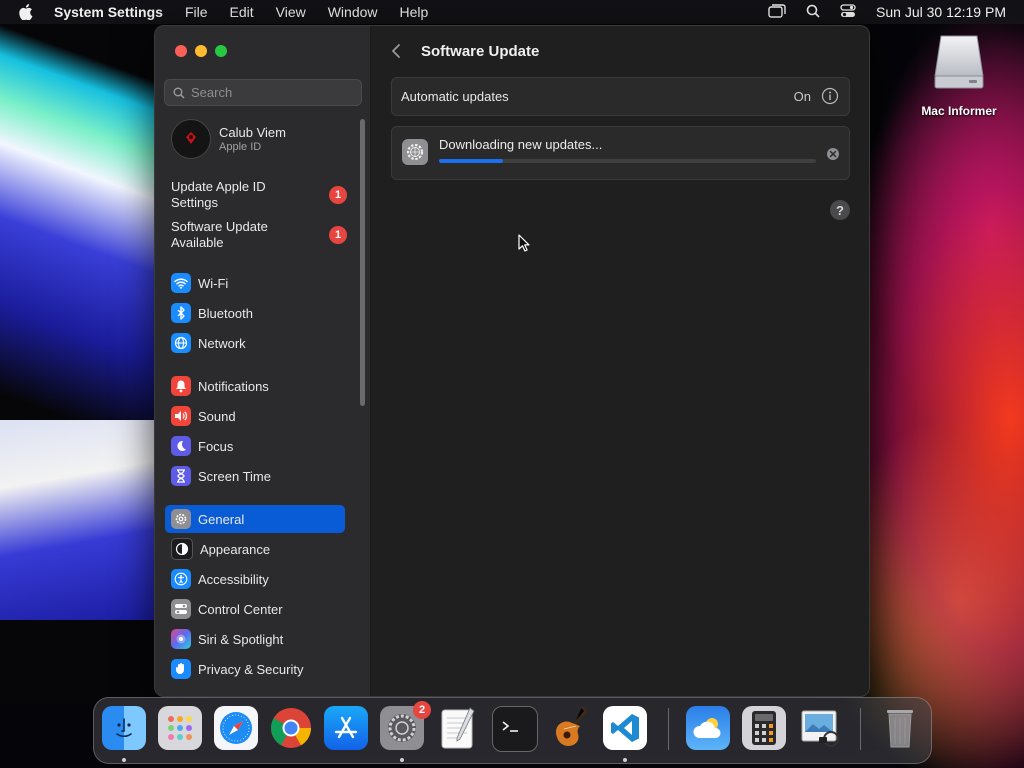  Describe the element at coordinates (959, 111) in the screenshot. I see `drive-label: Mac Informer` at that location.